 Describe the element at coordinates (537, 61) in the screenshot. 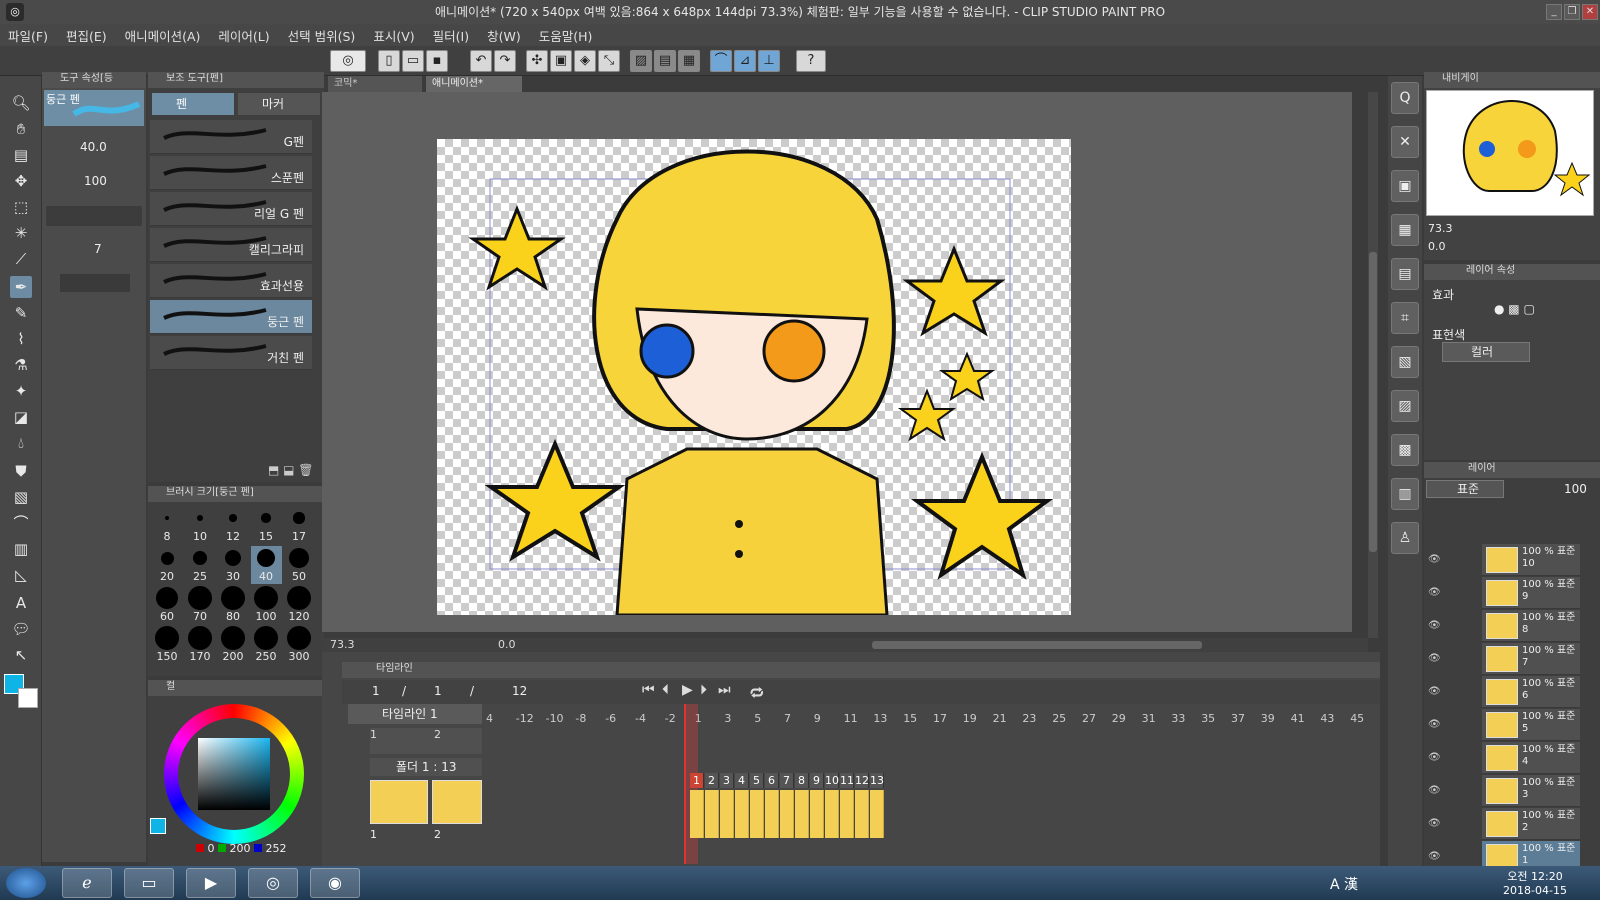

I see `transform-icon: ✣` at that location.